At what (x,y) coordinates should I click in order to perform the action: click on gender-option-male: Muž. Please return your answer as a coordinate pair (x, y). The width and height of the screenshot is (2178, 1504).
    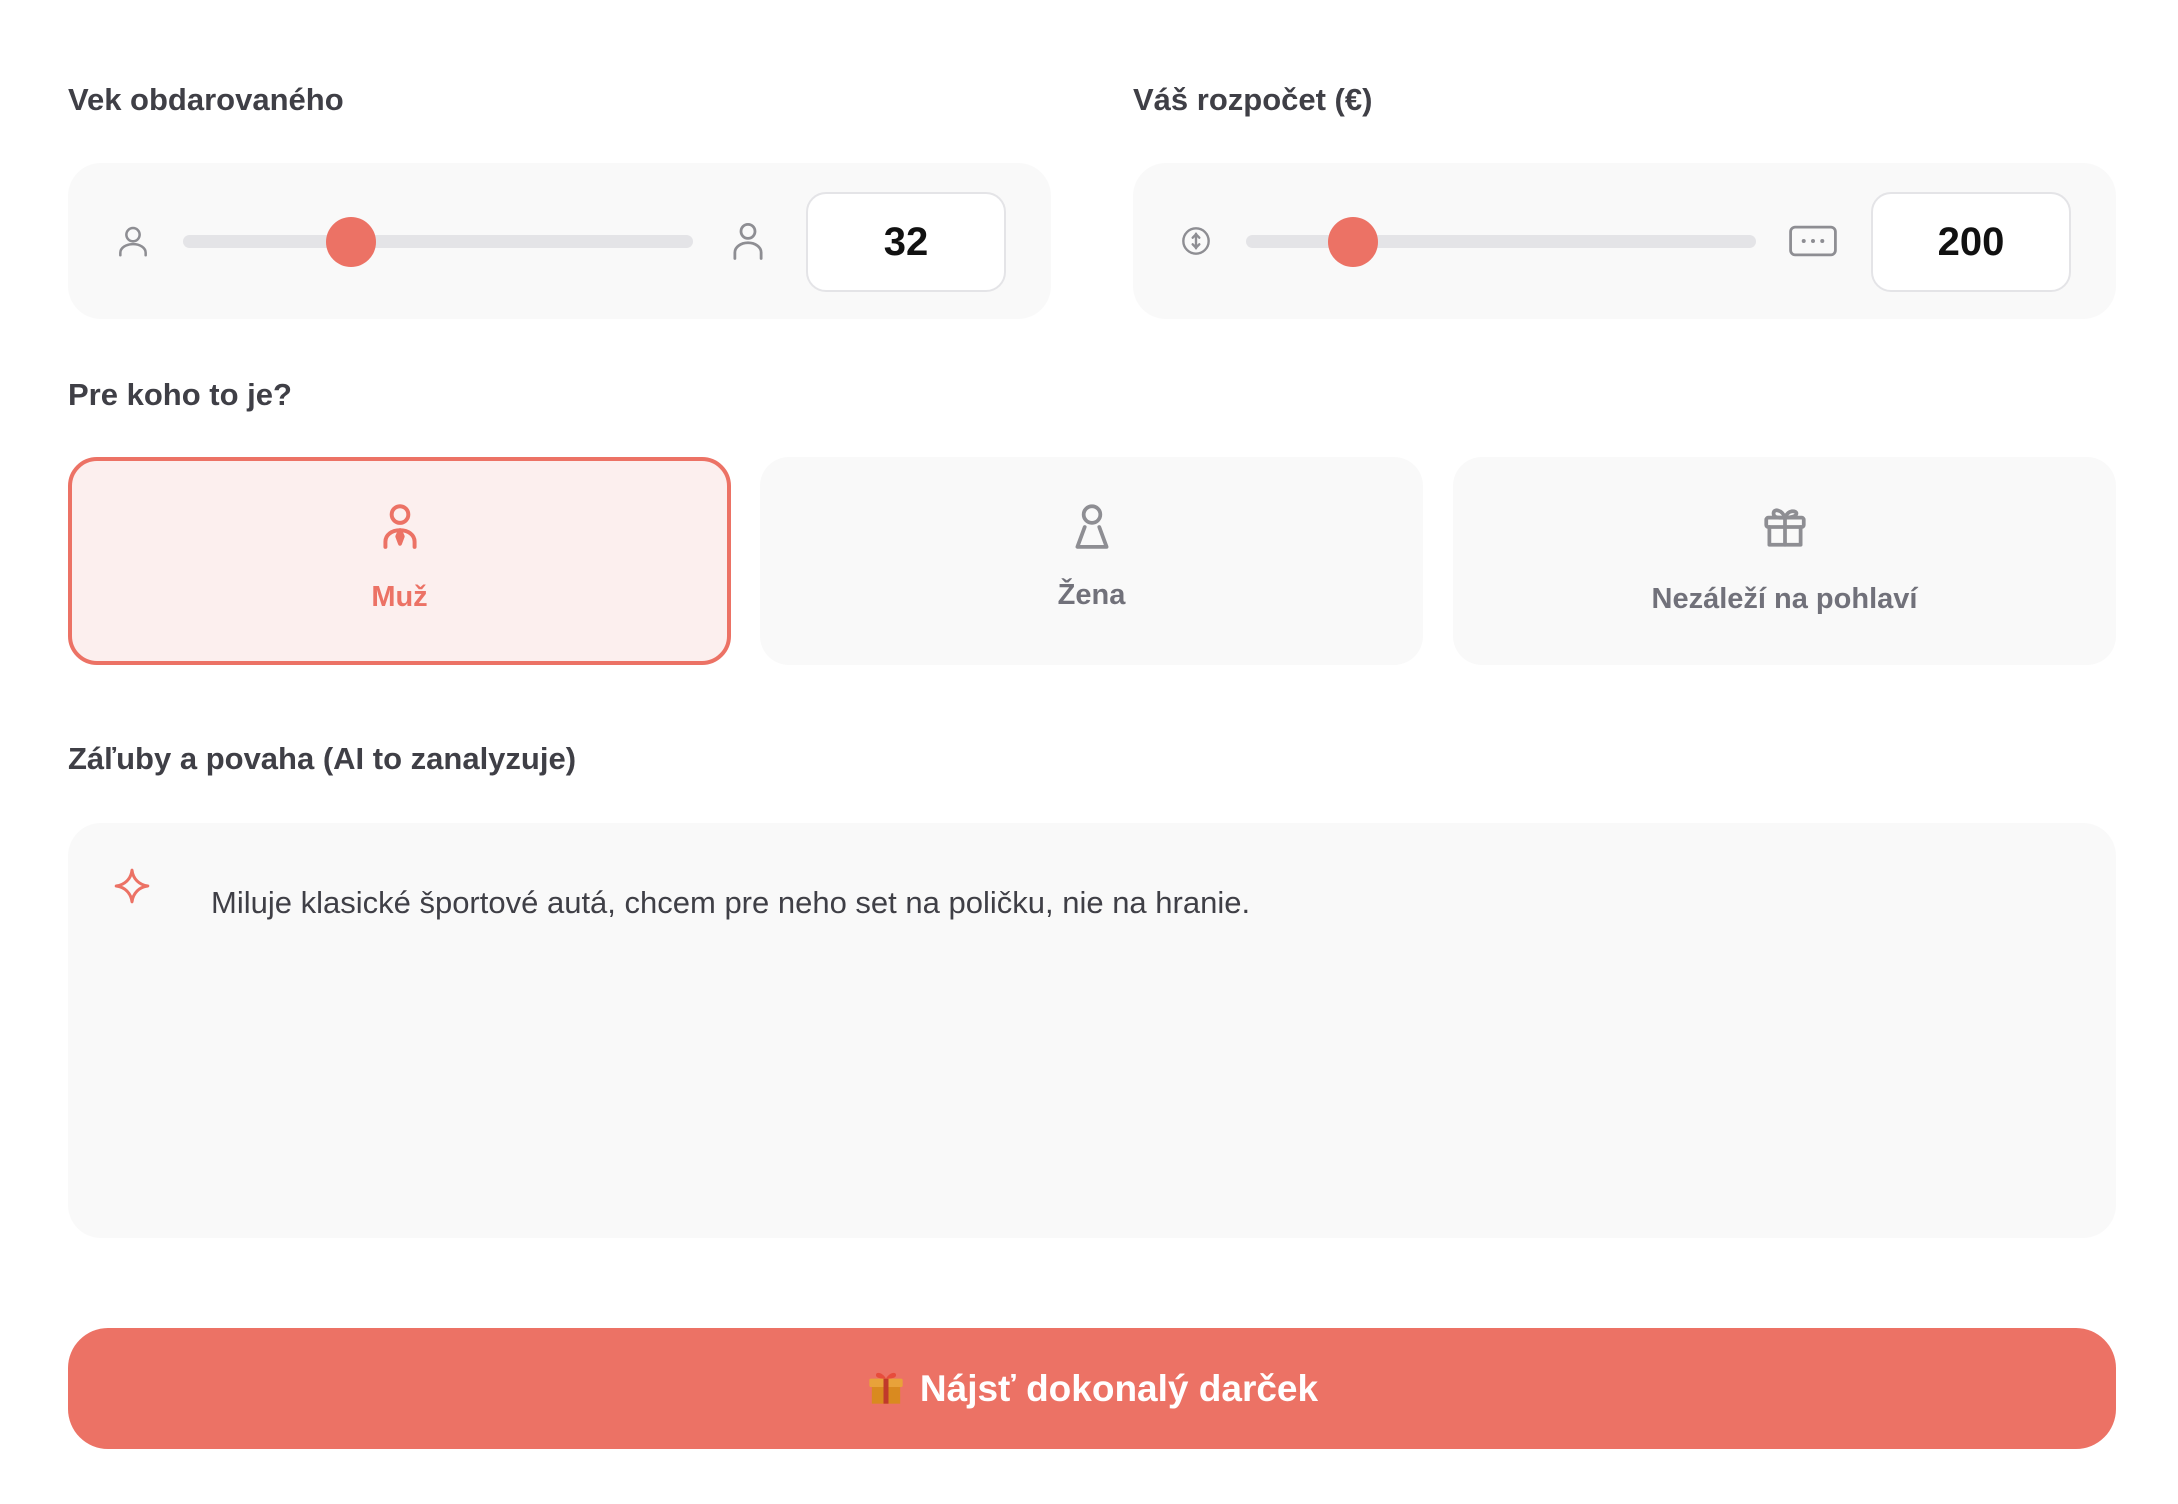
    Looking at the image, I should click on (399, 561).